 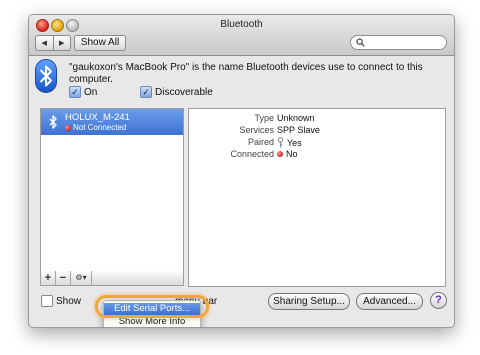 I want to click on info-label: Paired, so click(x=260, y=142).